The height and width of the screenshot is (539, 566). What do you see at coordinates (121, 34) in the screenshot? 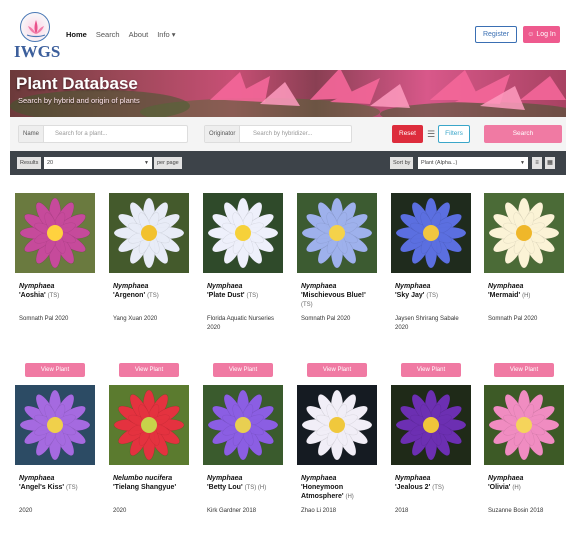
I see `main-nav: Home Search About Info ▾` at bounding box center [121, 34].